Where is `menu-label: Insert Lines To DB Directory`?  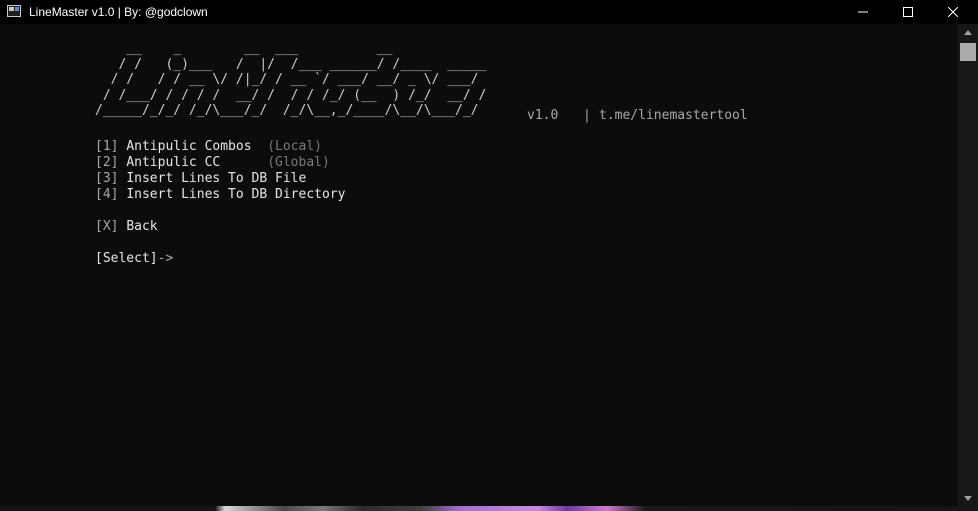
menu-label: Insert Lines To DB Directory is located at coordinates (236, 194).